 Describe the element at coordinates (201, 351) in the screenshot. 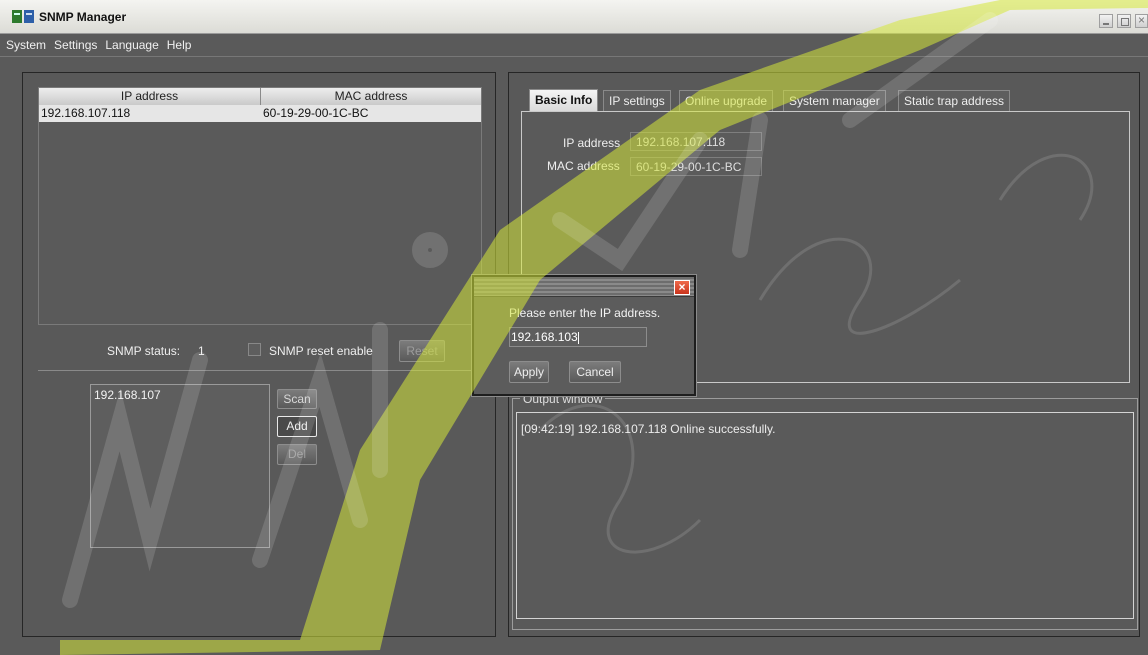

I see `snmp-status-value: 1` at that location.